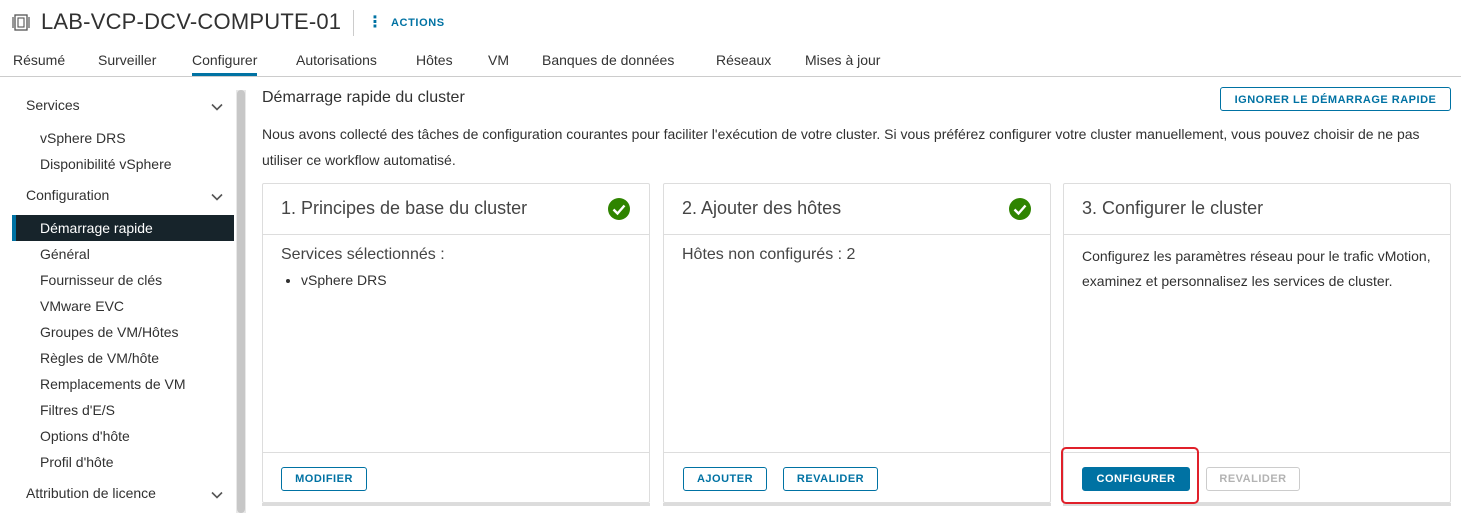 This screenshot has height=513, width=1461. Describe the element at coordinates (96, 228) in the screenshot. I see `sidebar-item-demarrage-rapide: Démarrage rapide` at that location.